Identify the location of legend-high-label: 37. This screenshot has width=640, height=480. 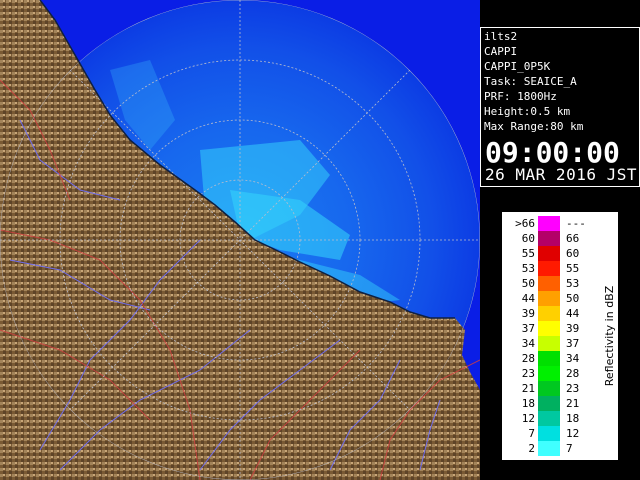
(572, 343).